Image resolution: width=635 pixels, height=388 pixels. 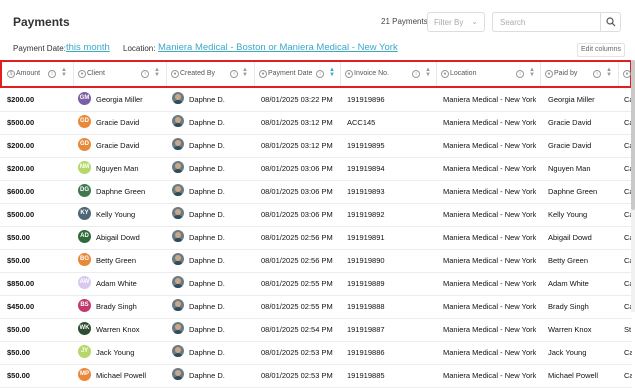 I want to click on search-button, so click(x=610, y=22).